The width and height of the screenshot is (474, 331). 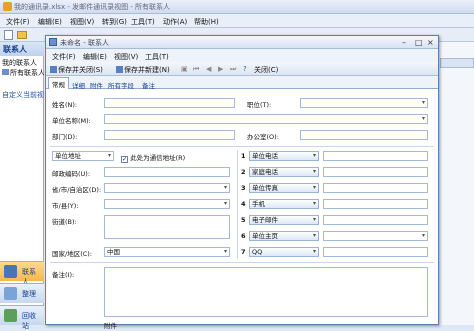 I want to click on name-label: 姓名(N):, so click(x=65, y=105).